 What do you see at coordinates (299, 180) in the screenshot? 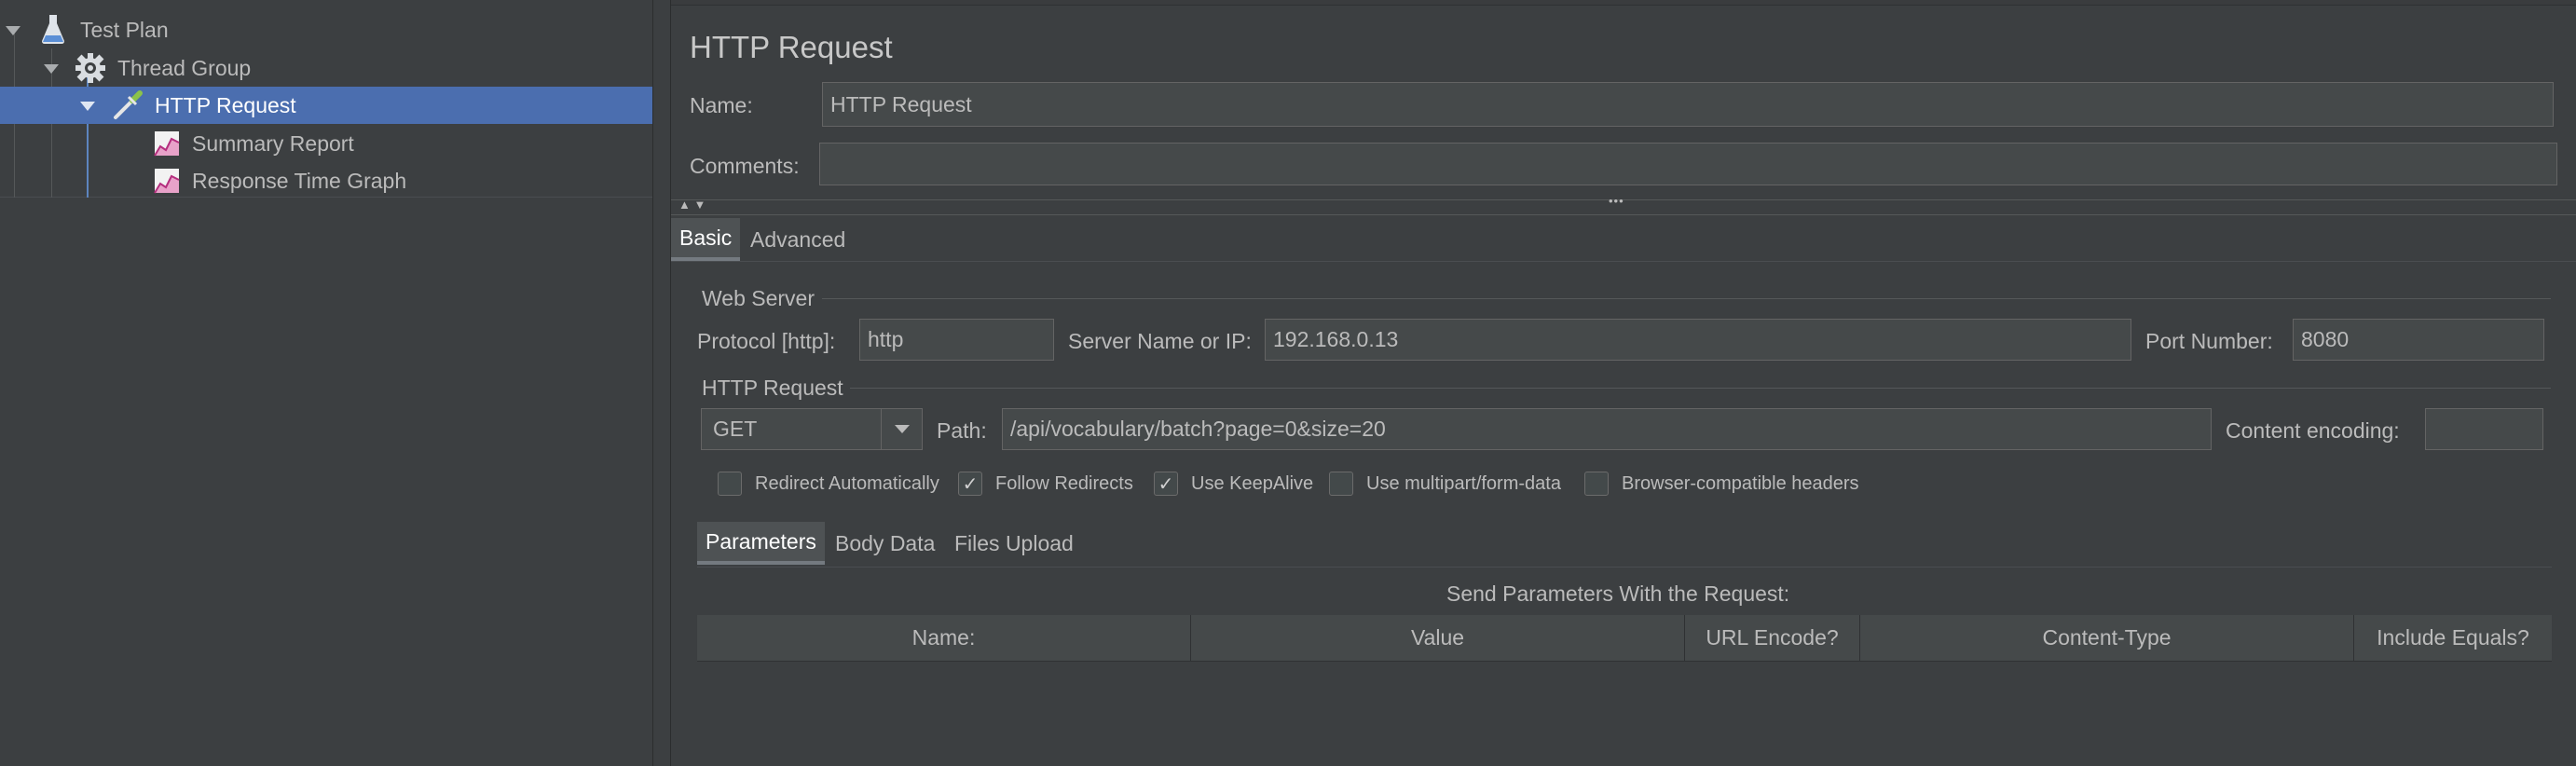
I see `tree-item-label: Response Time Graph` at bounding box center [299, 180].